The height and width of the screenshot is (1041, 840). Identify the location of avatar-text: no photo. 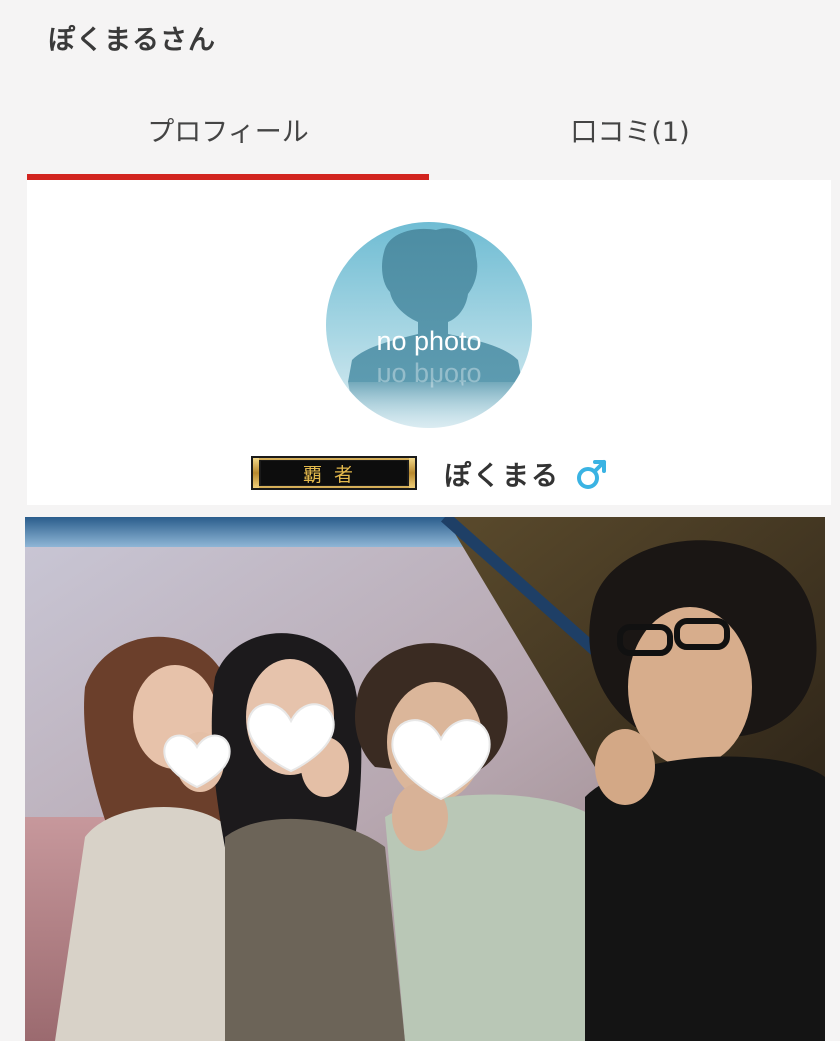
(428, 341).